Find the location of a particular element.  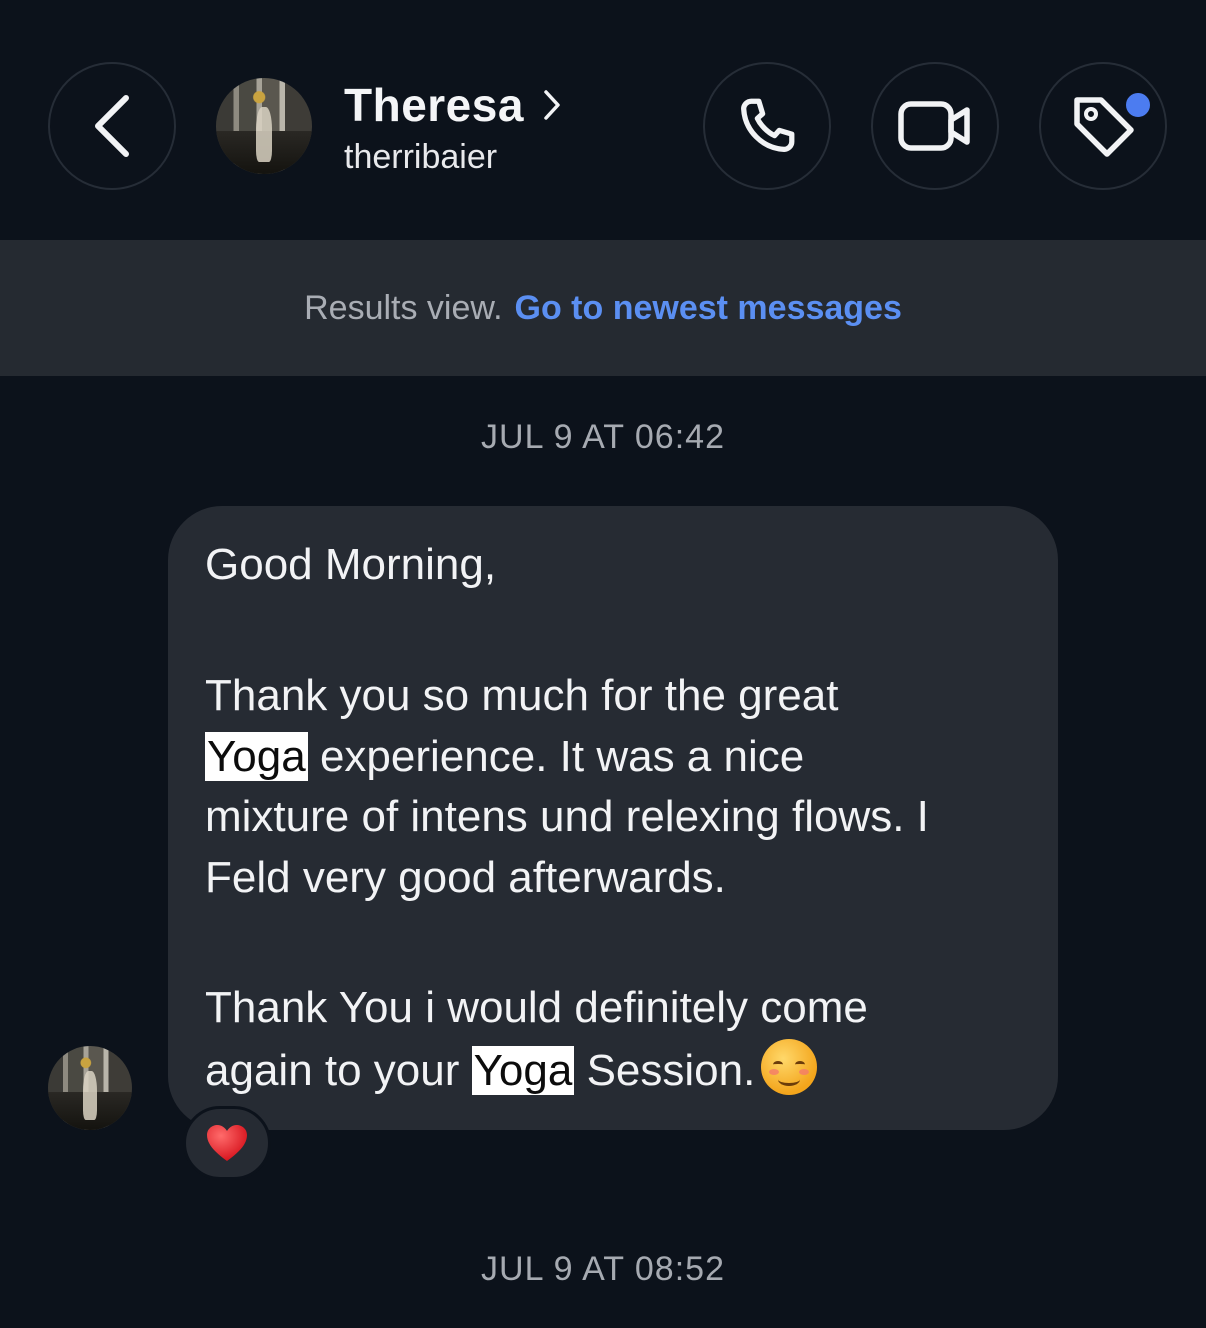

message-line: Thank You i would definitely come is located at coordinates (536, 1007).